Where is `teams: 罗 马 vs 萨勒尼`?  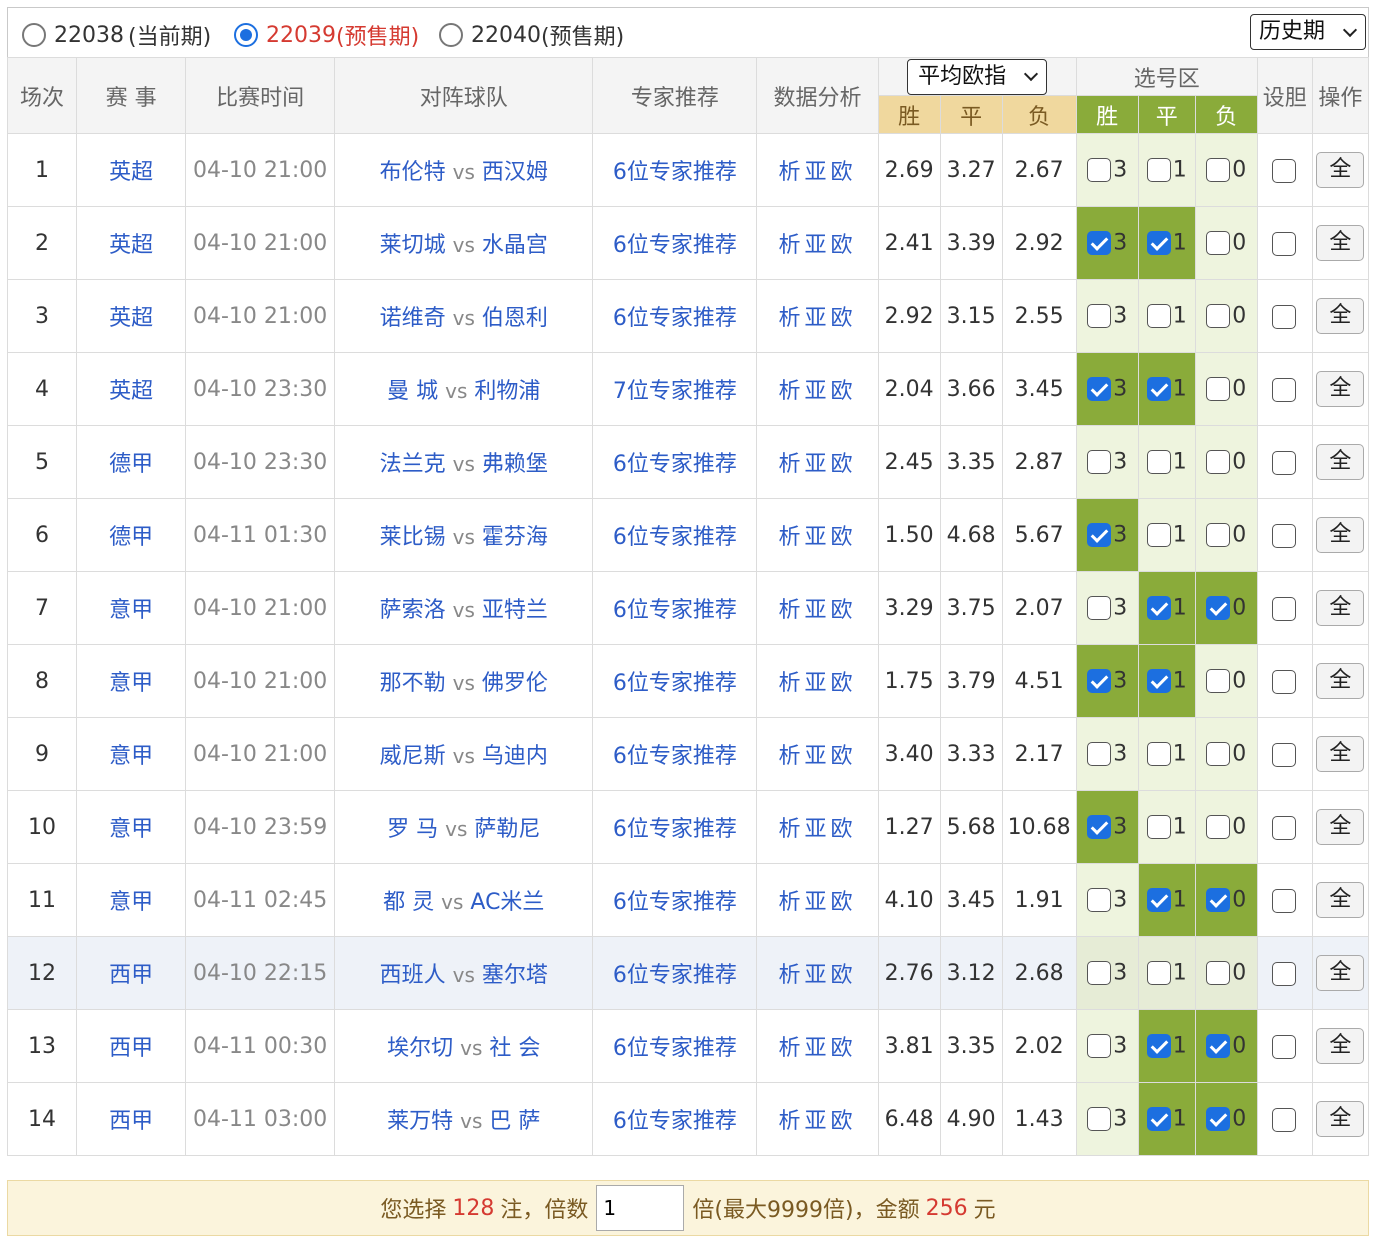
teams: 罗 马 vs 萨勒尼 is located at coordinates (464, 827).